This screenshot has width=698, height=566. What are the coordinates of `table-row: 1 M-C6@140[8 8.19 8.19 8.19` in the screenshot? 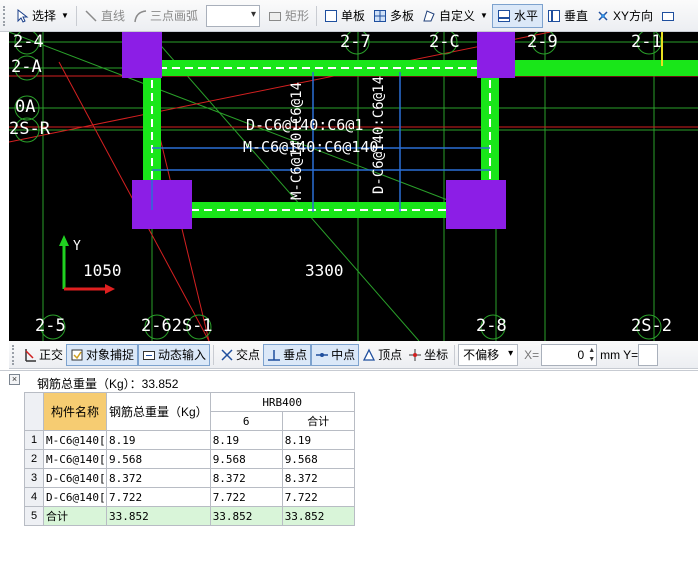 It's located at (189, 440).